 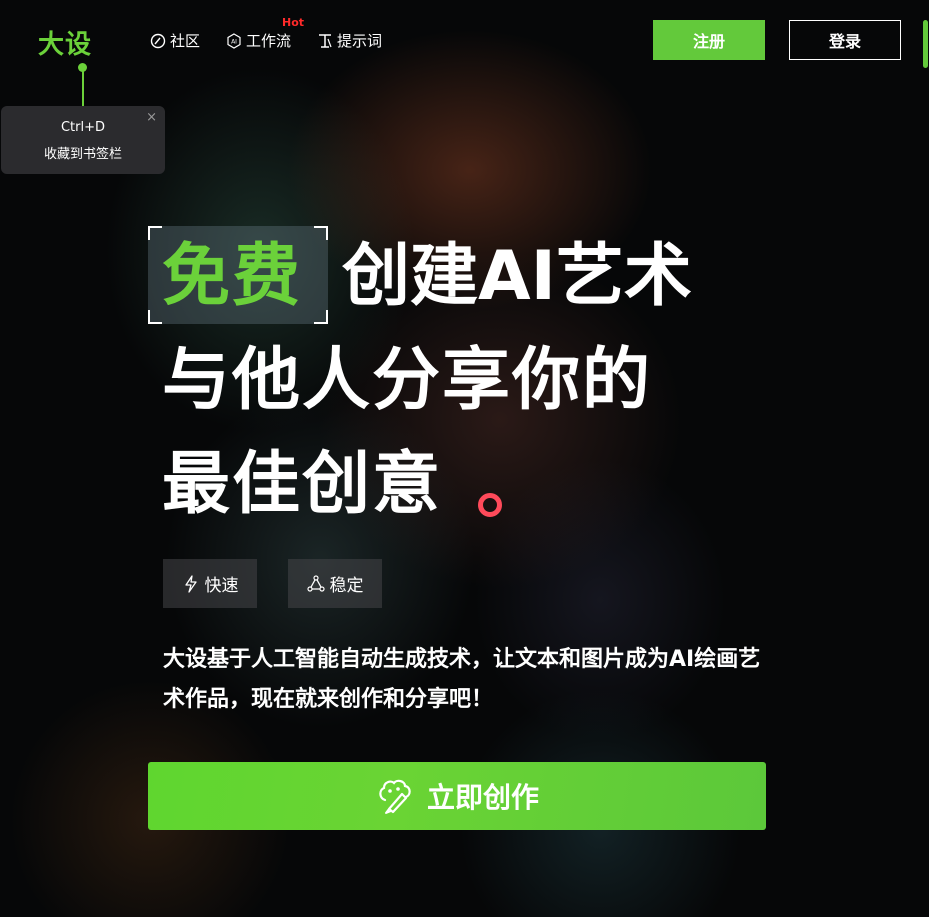 I want to click on tooltip-pointer-line, so click(x=83, y=87).